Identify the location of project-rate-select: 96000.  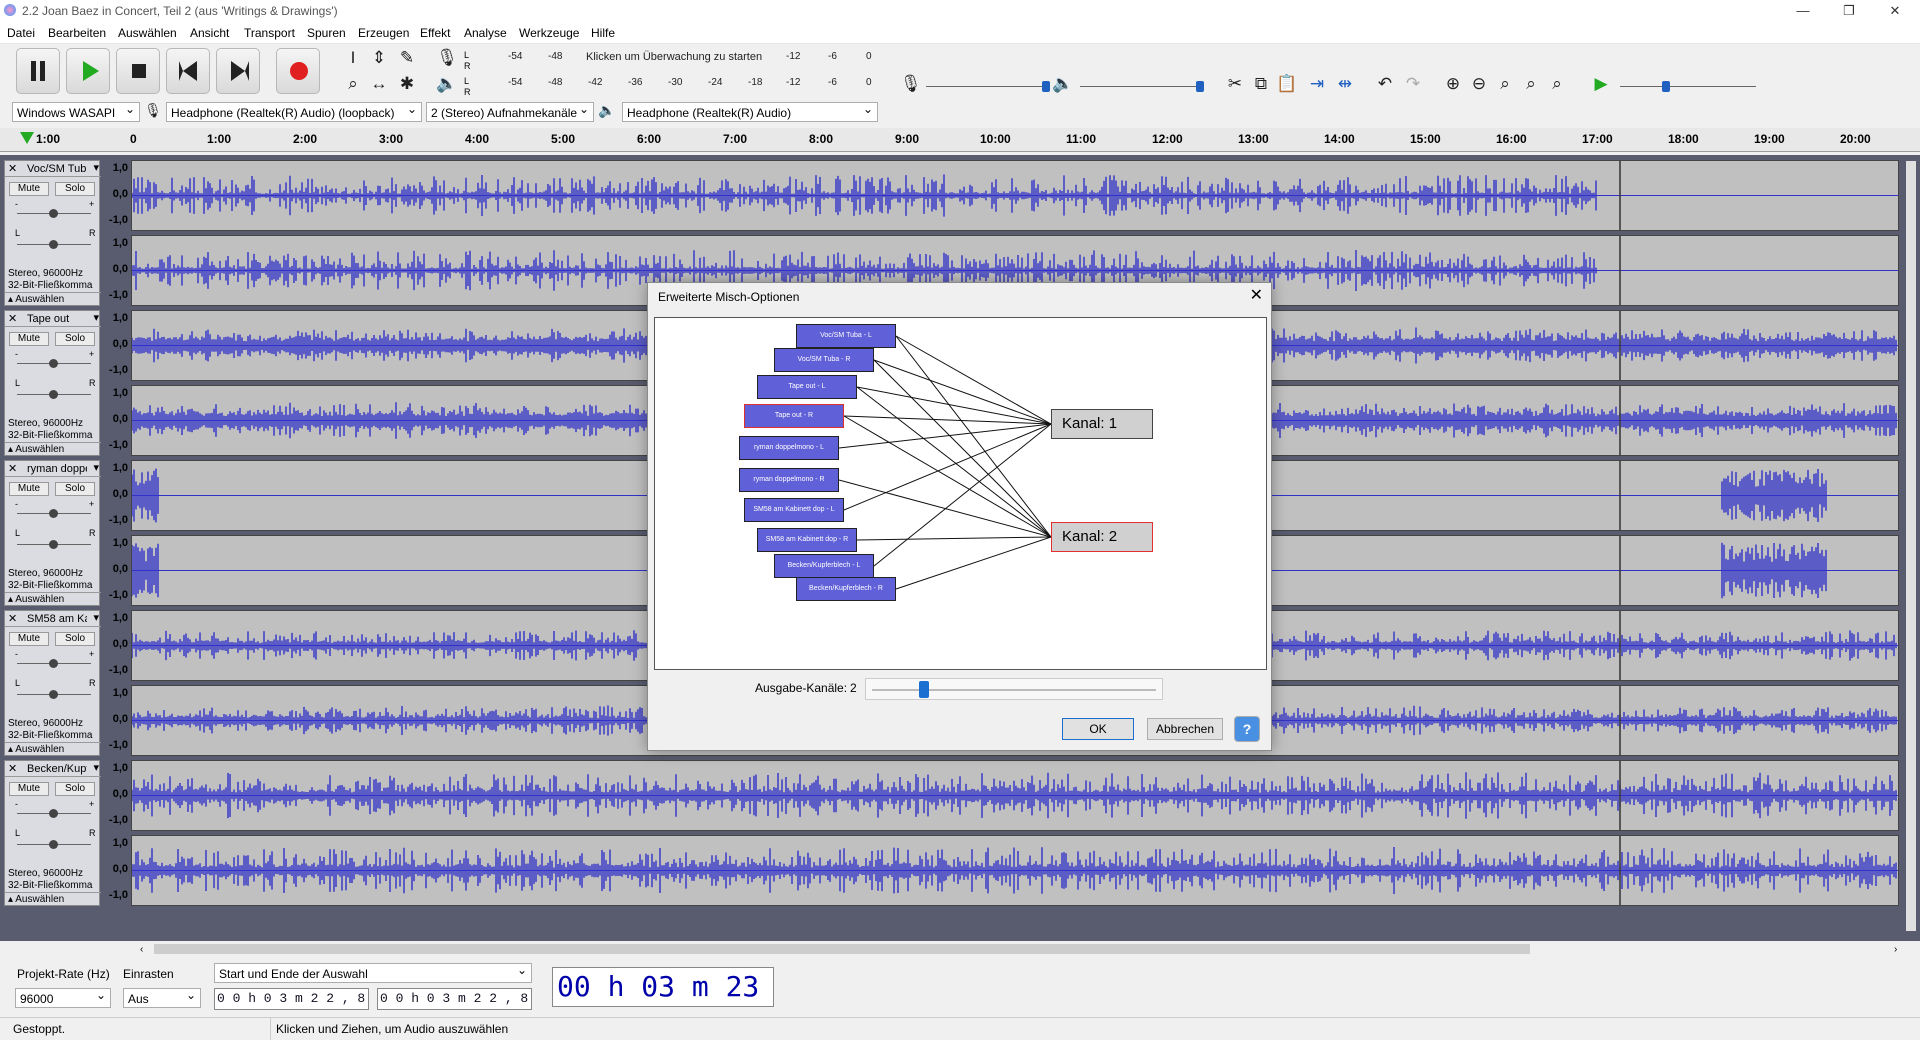
(63, 998).